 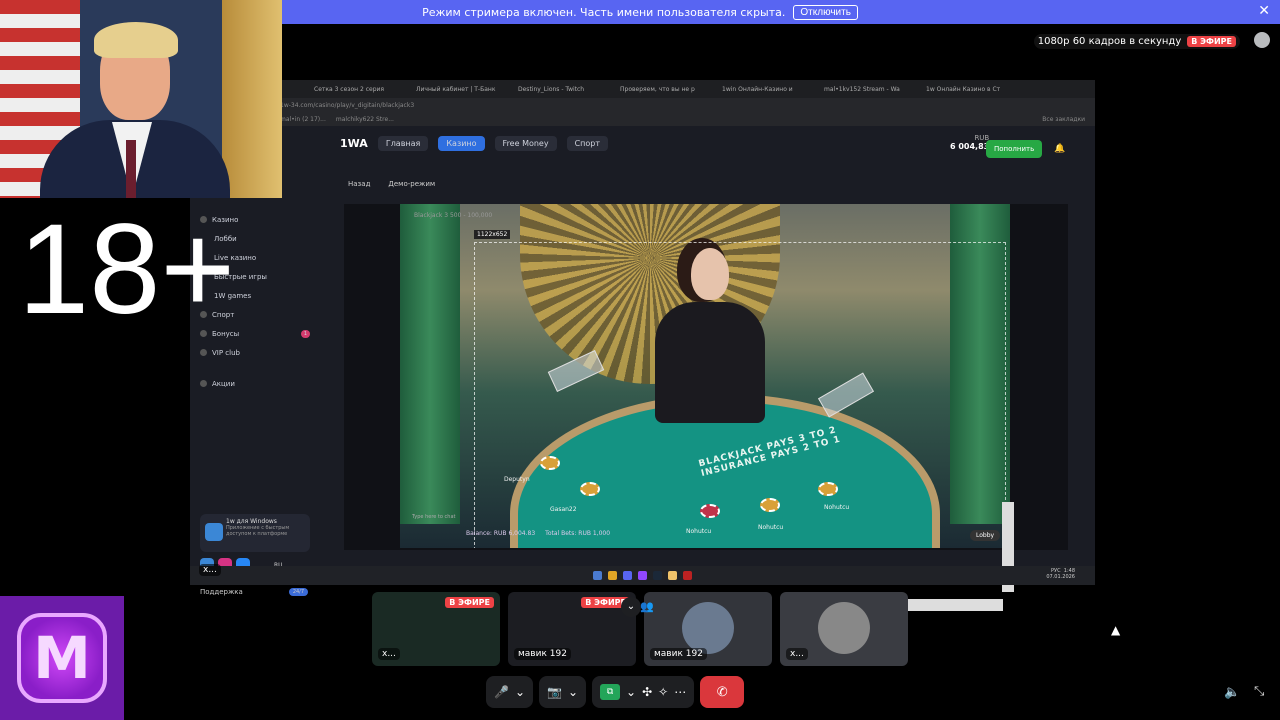 What do you see at coordinates (359, 89) in the screenshot?
I see `browser-tab: Сетка 3 сезон 2 серия` at bounding box center [359, 89].